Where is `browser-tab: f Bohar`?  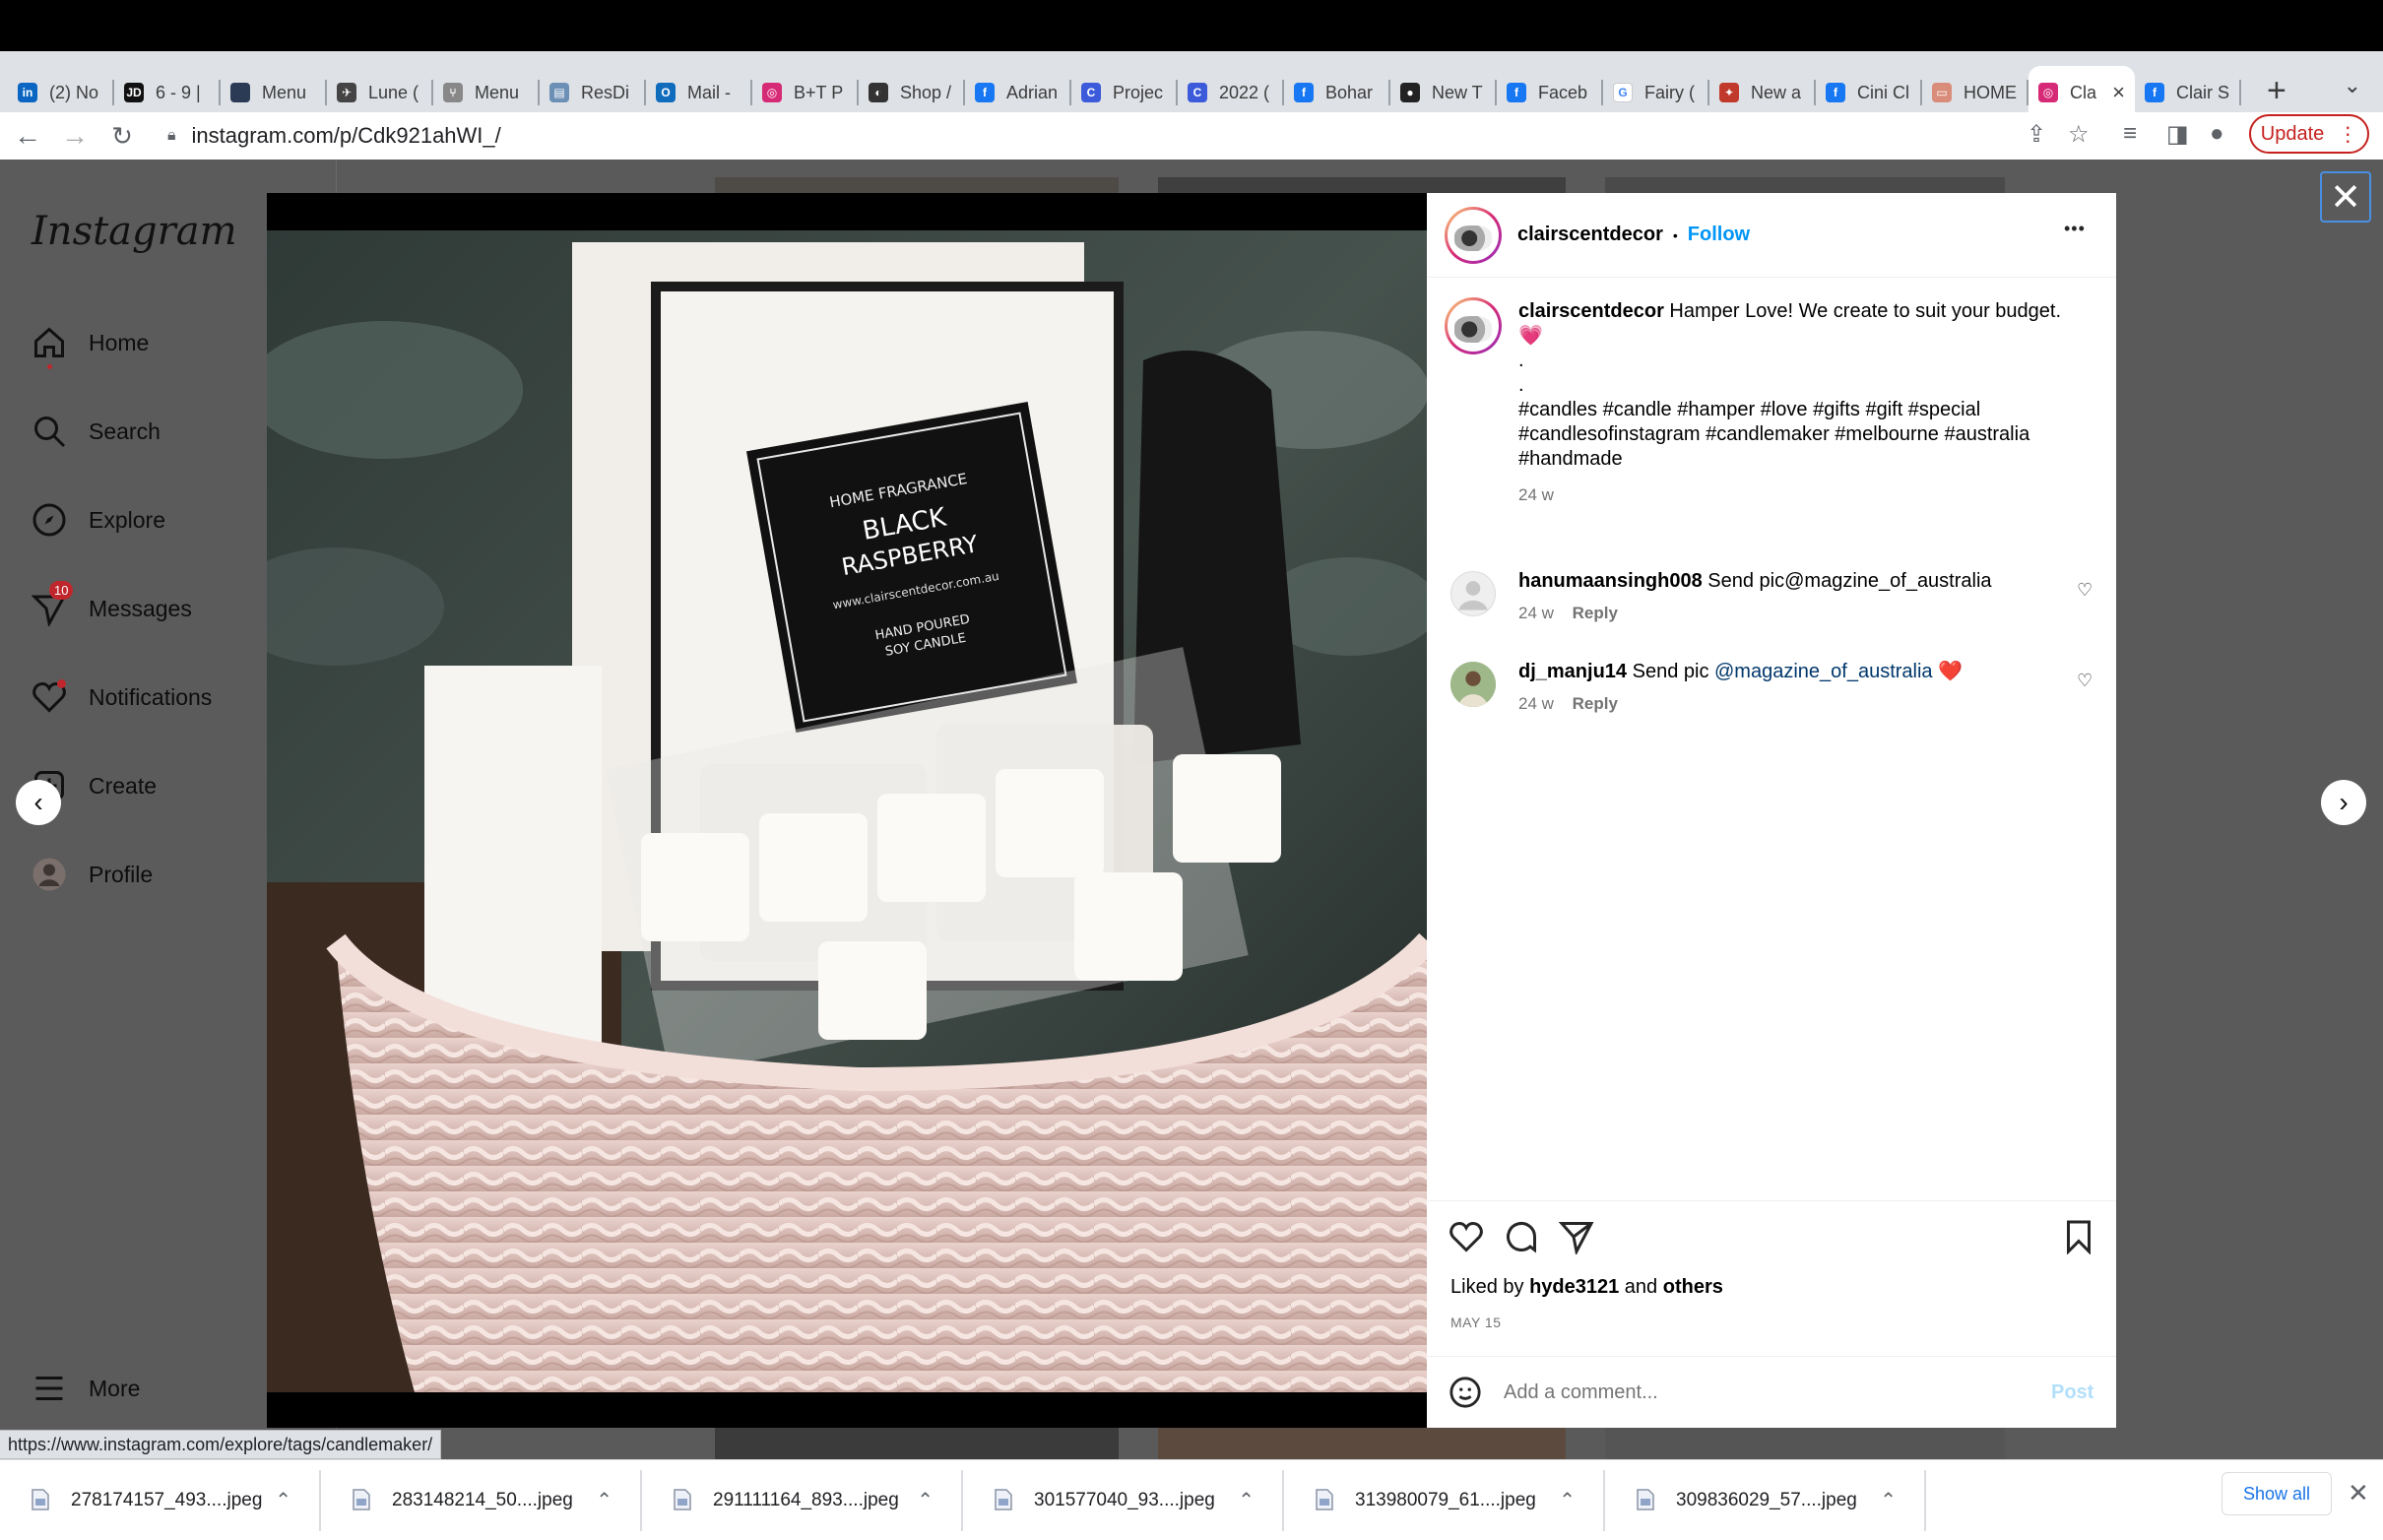
browser-tab: f Bohar is located at coordinates (1337, 92).